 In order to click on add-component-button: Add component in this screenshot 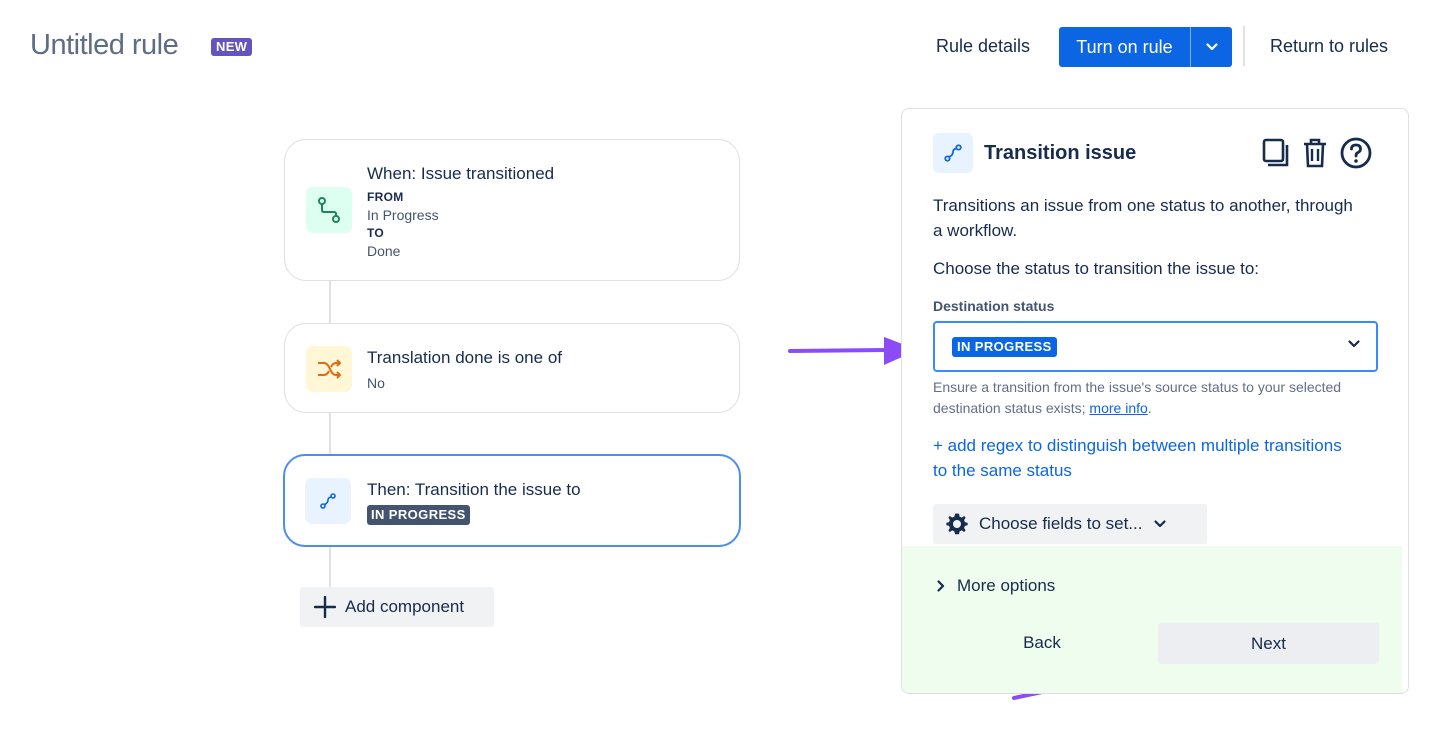, I will do `click(397, 607)`.